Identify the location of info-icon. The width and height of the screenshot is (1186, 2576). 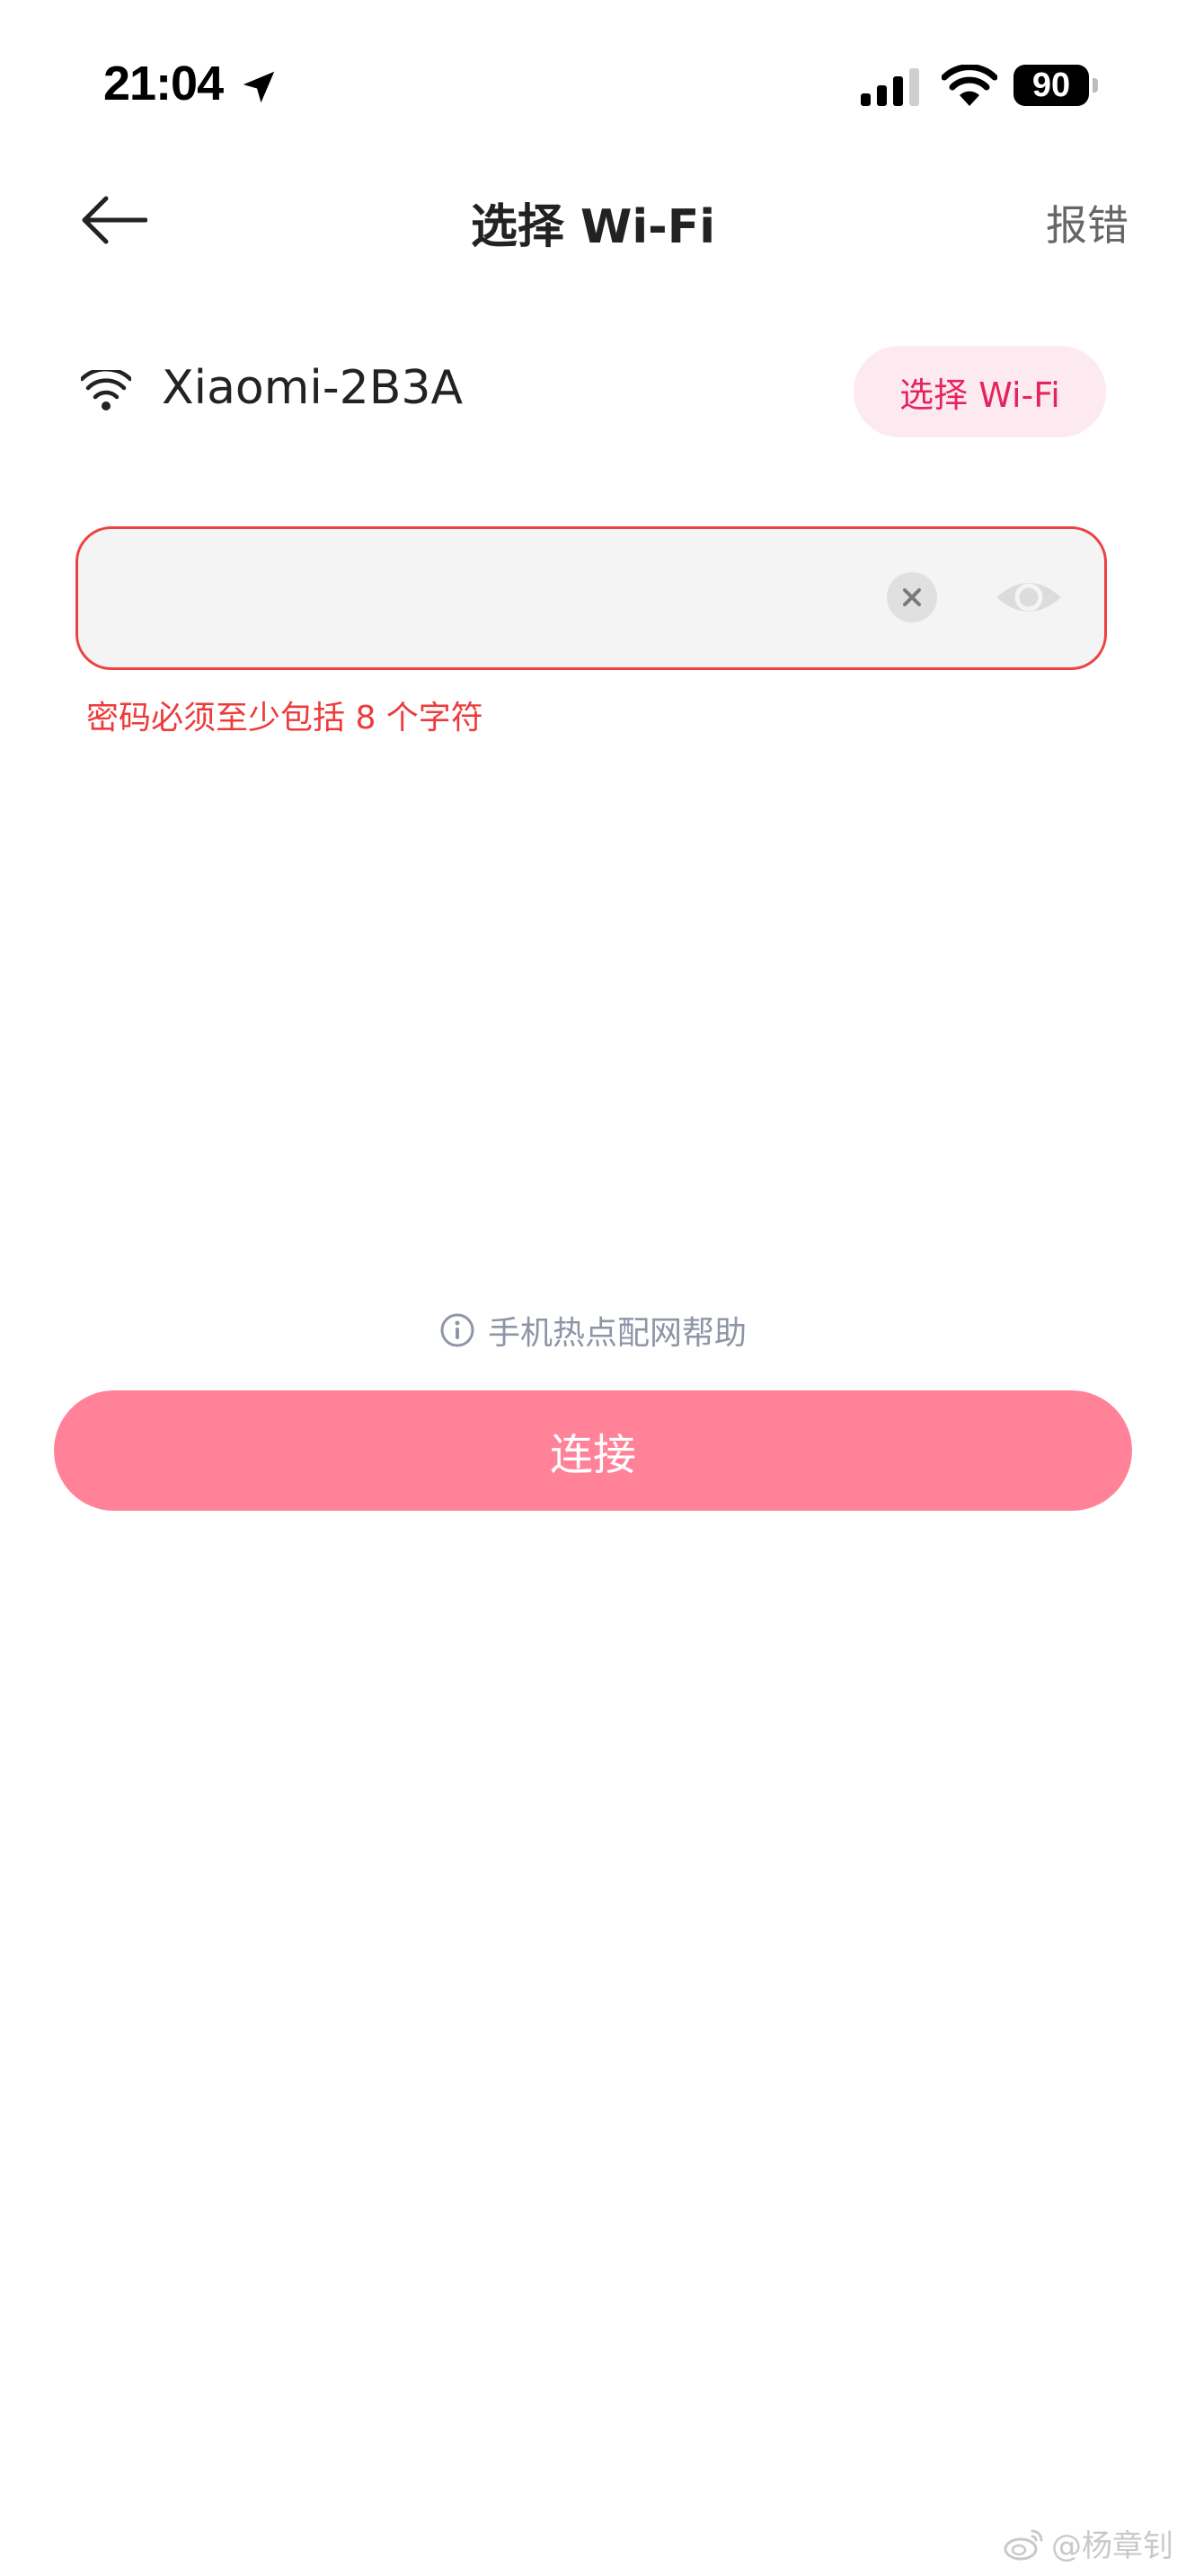
(457, 1330).